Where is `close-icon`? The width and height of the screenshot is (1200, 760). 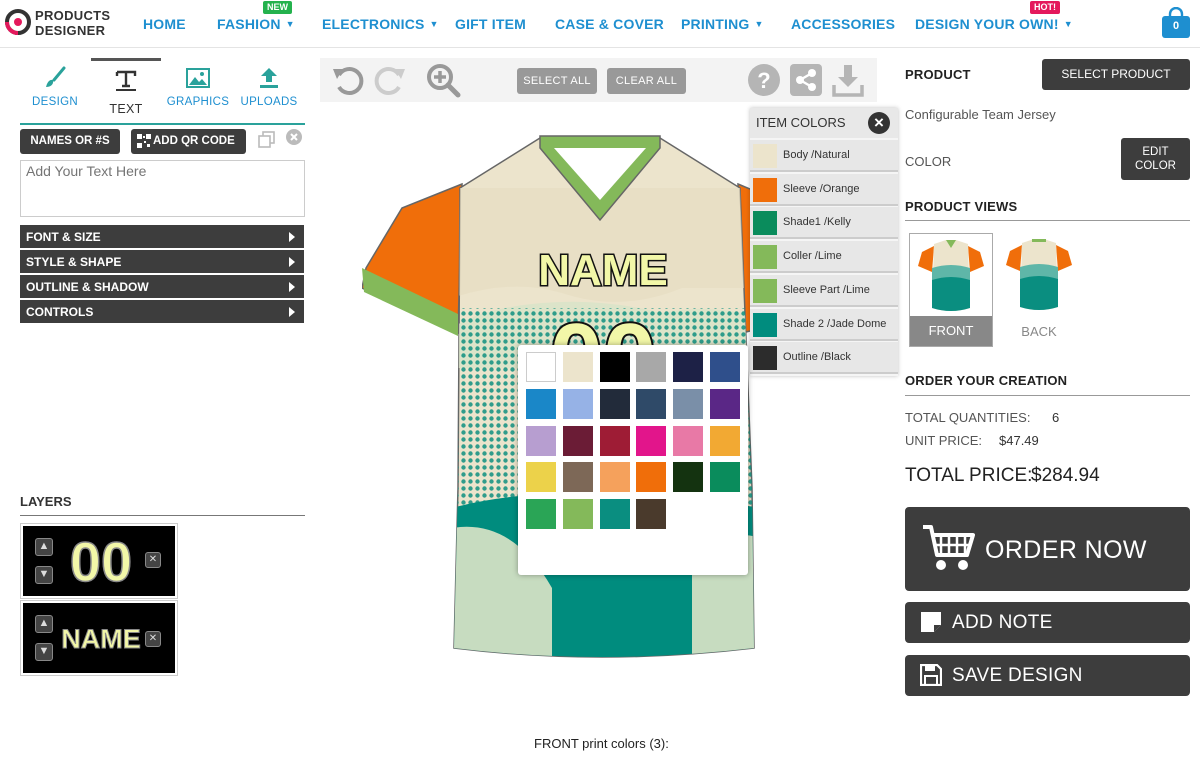 close-icon is located at coordinates (294, 137).